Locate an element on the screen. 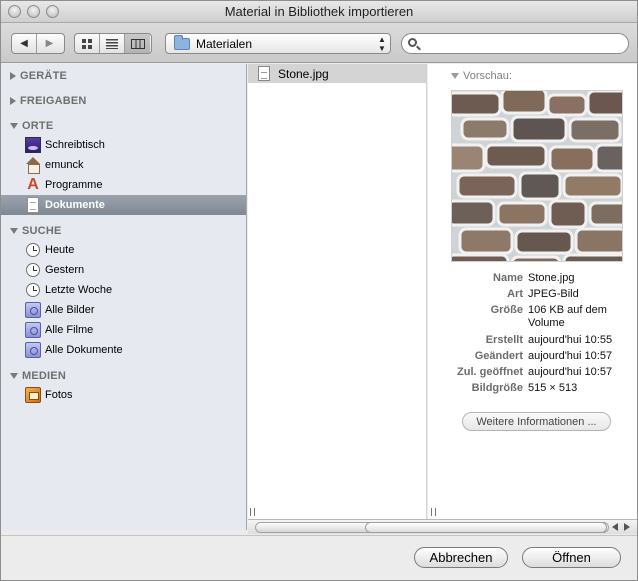  sidebar-section-places: ORTE is located at coordinates (31, 126).